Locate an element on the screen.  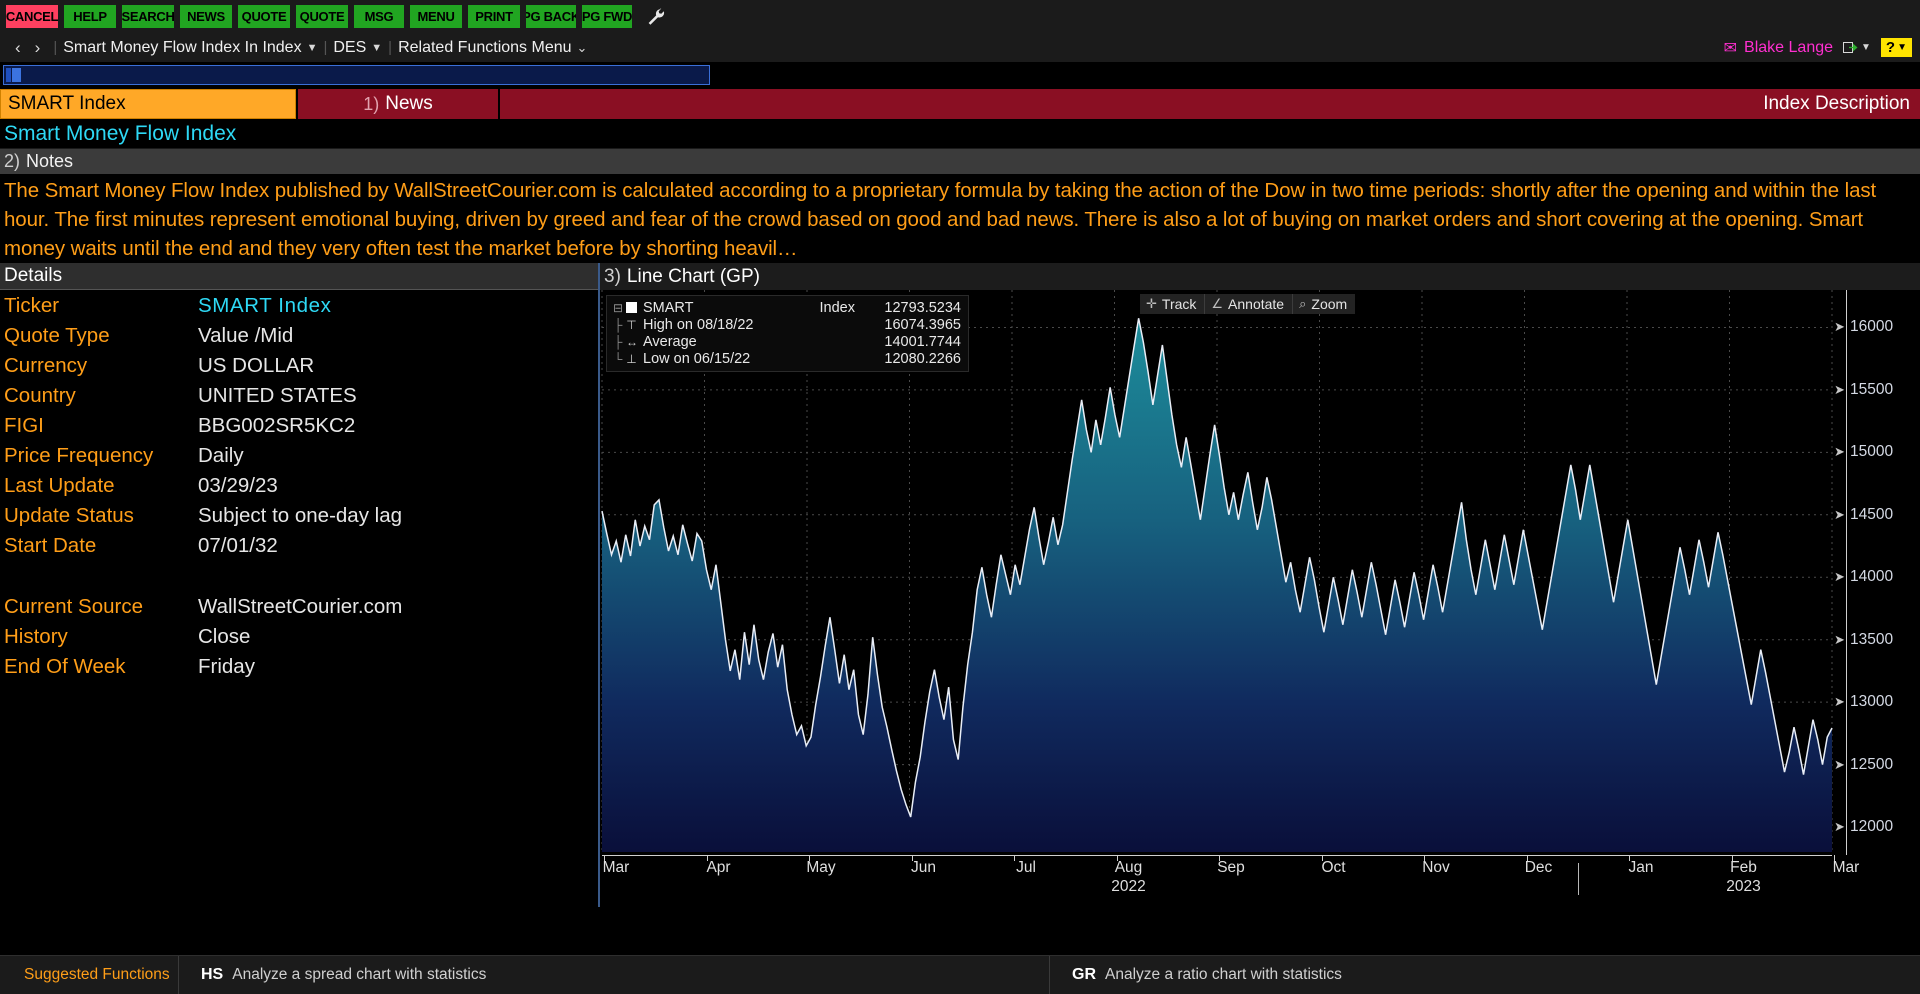
toolbar-button-search: SEARCH is located at coordinates (148, 16).